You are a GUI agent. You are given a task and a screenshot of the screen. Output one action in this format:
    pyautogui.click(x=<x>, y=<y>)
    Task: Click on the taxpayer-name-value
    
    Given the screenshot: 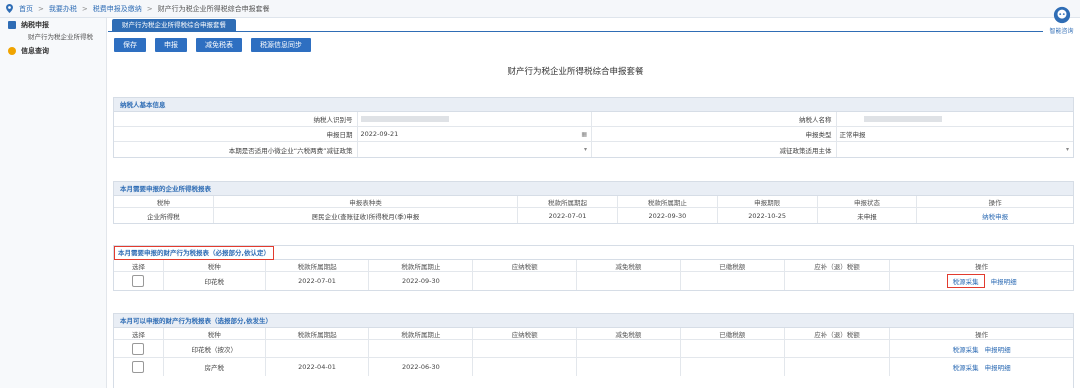 What is the action you would take?
    pyautogui.click(x=955, y=119)
    